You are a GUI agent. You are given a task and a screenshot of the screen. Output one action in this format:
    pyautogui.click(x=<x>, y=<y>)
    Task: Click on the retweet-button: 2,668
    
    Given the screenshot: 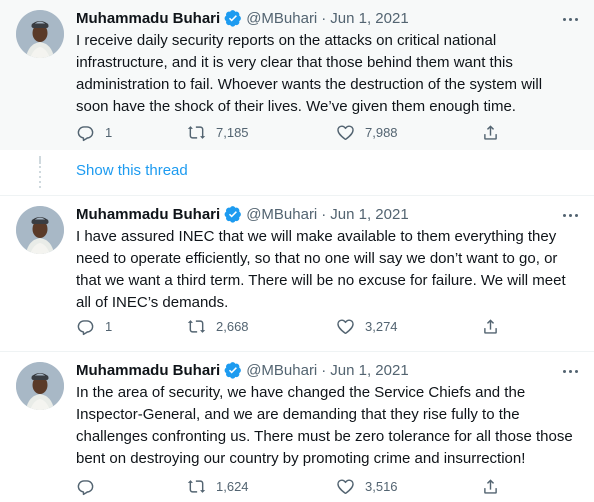 What is the action you would take?
    pyautogui.click(x=218, y=326)
    